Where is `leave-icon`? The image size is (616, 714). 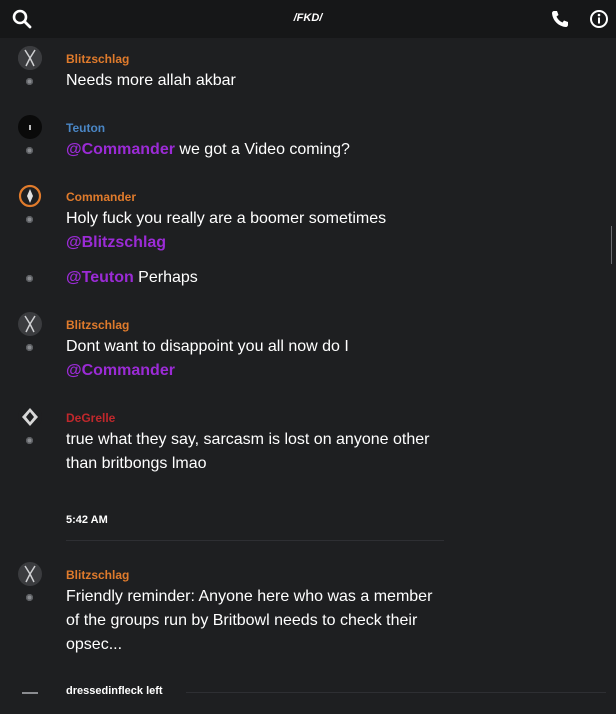 leave-icon is located at coordinates (30, 693).